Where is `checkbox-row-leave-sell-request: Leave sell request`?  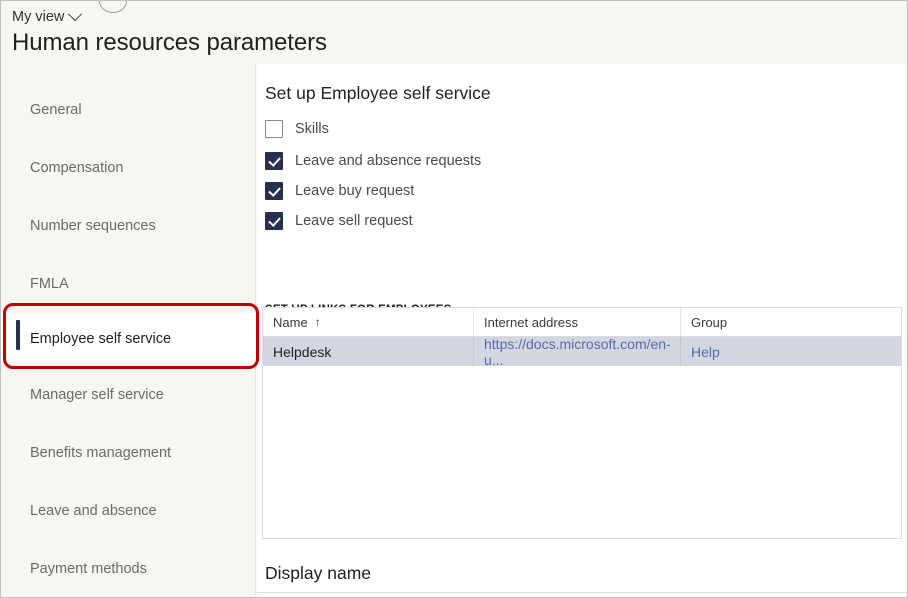
checkbox-row-leave-sell-request: Leave sell request is located at coordinates (339, 221).